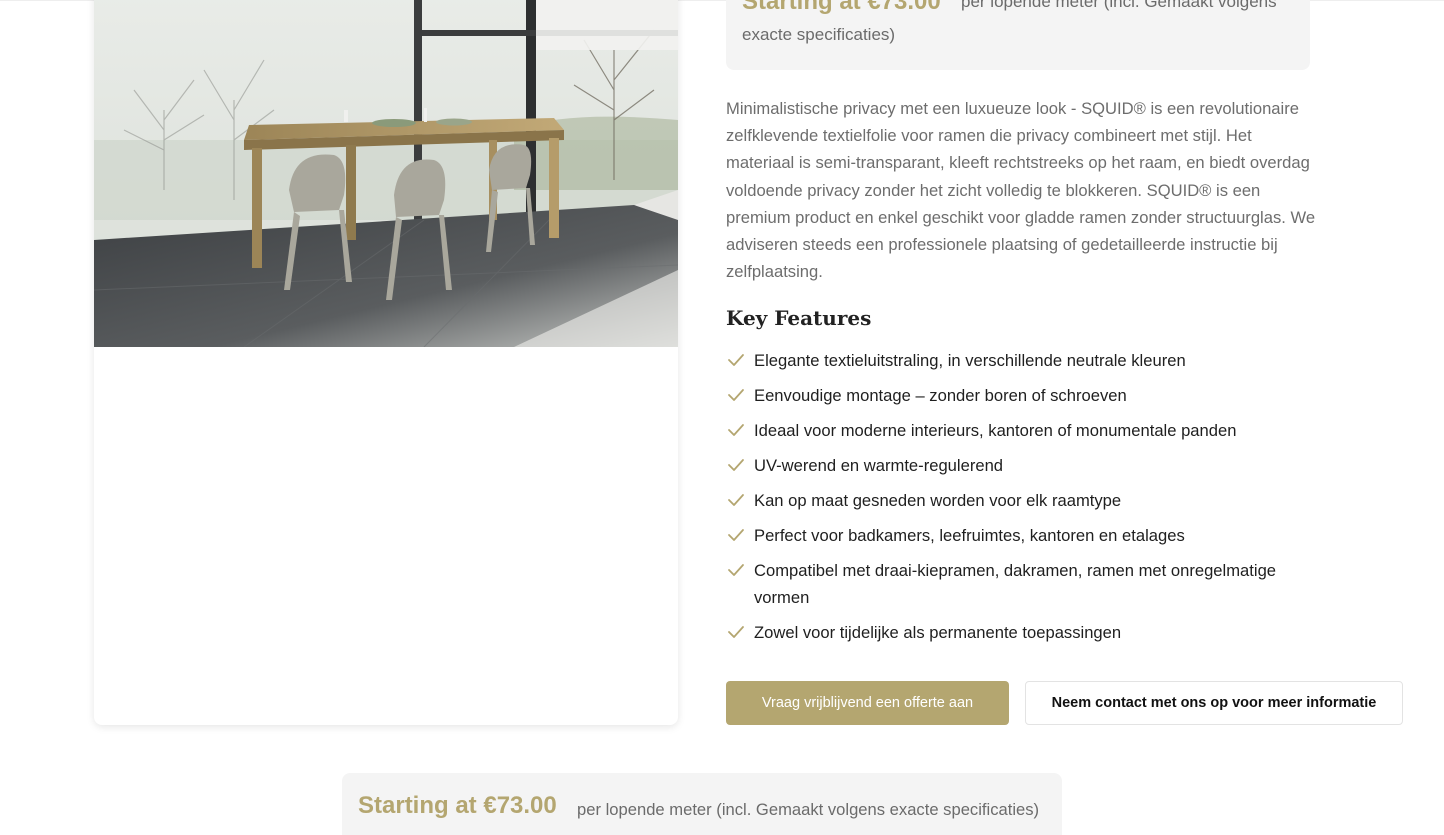 This screenshot has height=835, width=1444. What do you see at coordinates (1119, 5) in the screenshot?
I see `price-unit: per lopende meter (incl. Gemaakt volgens` at bounding box center [1119, 5].